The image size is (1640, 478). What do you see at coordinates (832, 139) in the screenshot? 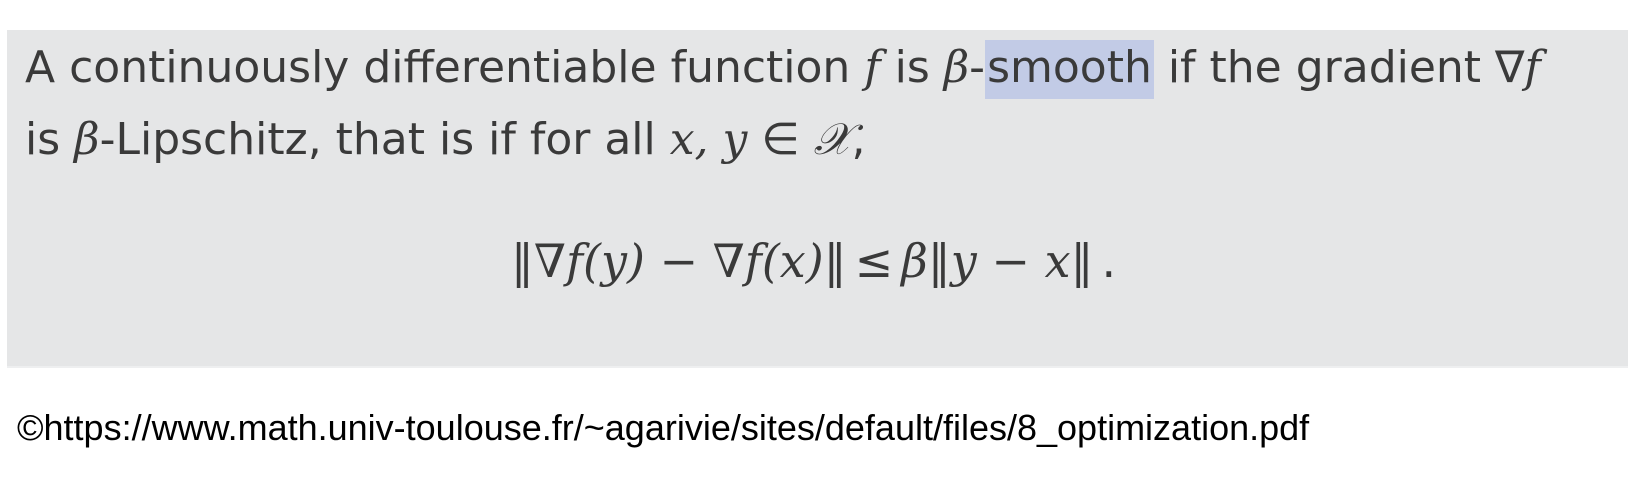
I see `domain-set-symbol: 𝒳` at bounding box center [832, 139].